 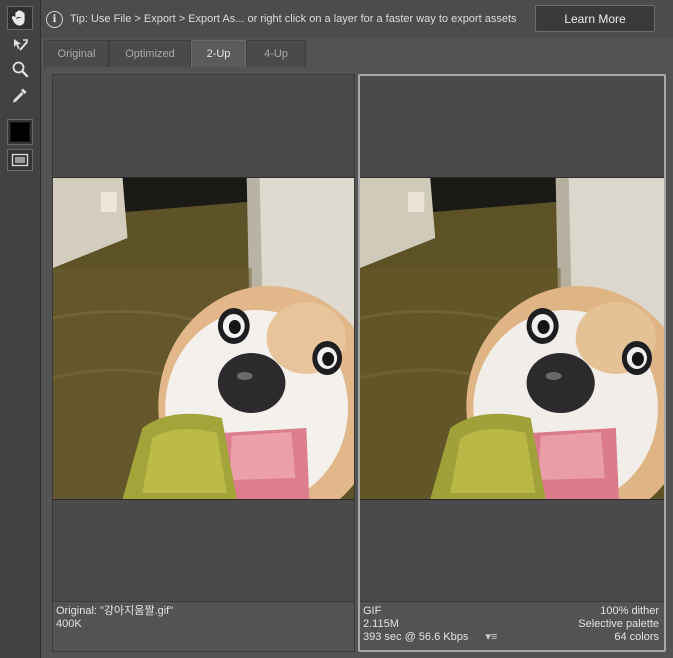 I want to click on optimized-palette: Selective palette, so click(x=618, y=624).